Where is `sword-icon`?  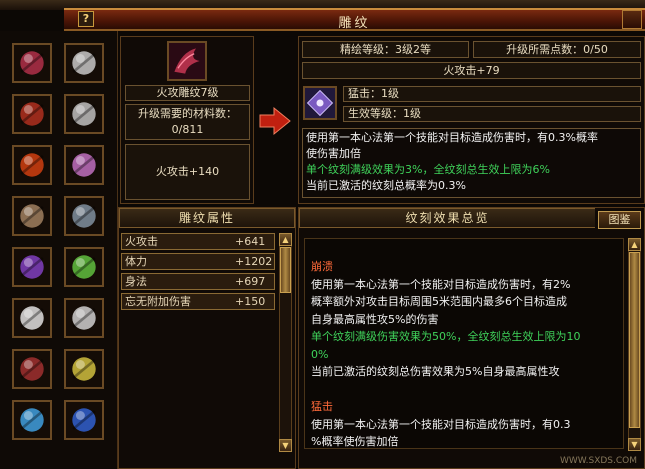 sword-icon is located at coordinates (32, 420).